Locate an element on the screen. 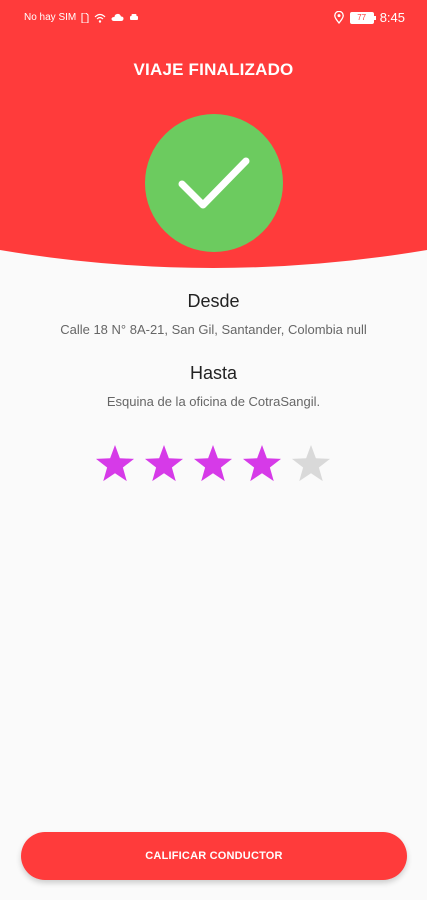  rate-driver-button: CALIFICAR CONDUCTOR is located at coordinates (214, 856).